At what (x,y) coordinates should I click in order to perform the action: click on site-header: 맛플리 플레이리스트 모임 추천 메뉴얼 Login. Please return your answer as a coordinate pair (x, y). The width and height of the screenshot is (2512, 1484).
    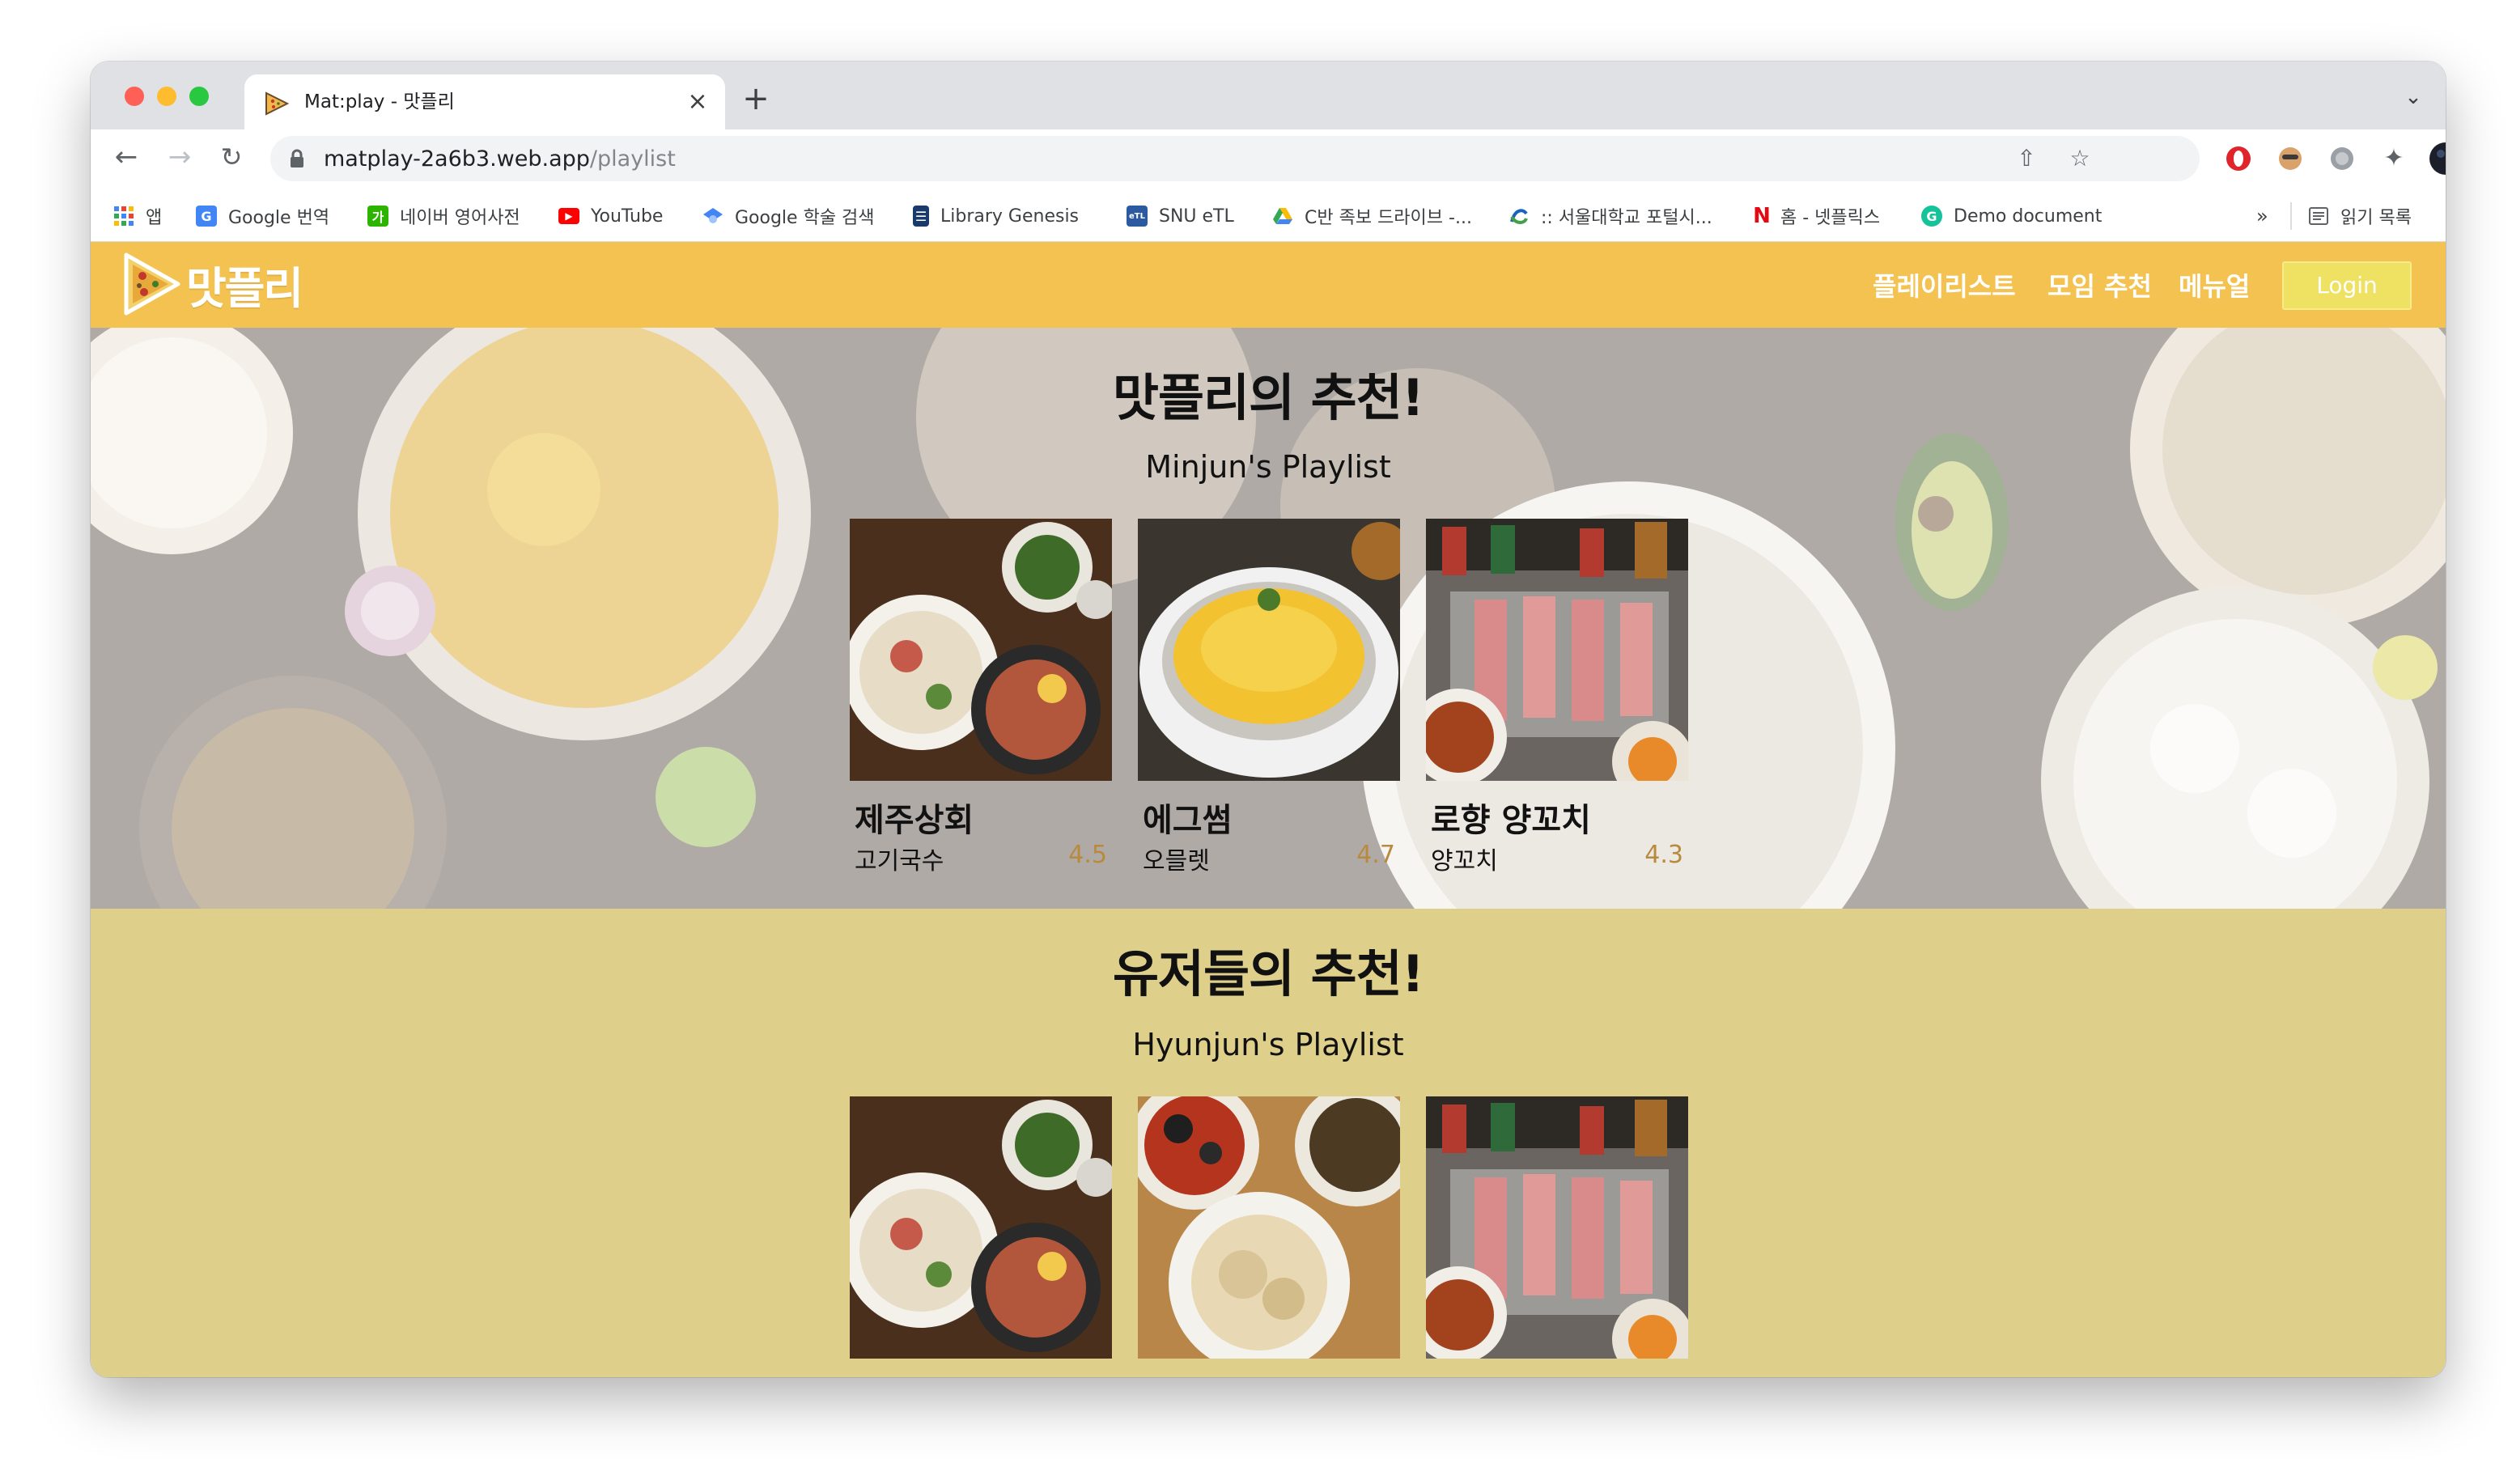
    Looking at the image, I should click on (1268, 285).